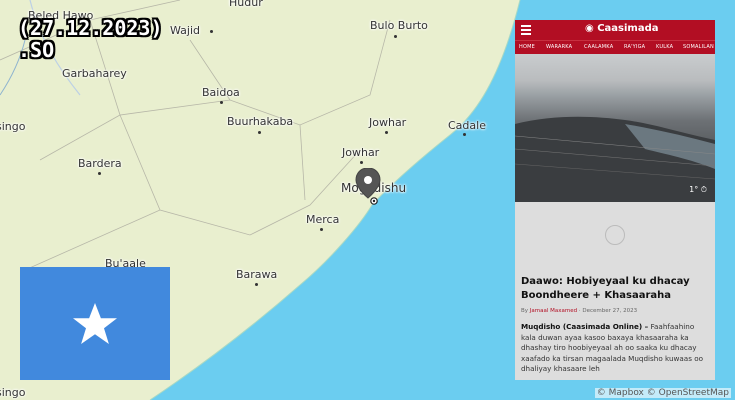  Describe the element at coordinates (388, 122) in the screenshot. I see `city-label-jowhar: Jowhar` at that location.